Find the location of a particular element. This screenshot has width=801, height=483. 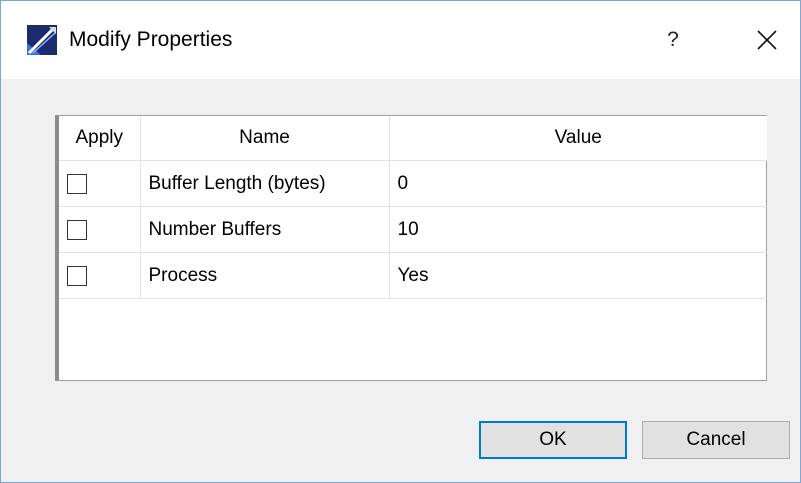

column-header-value: Value is located at coordinates (578, 138).